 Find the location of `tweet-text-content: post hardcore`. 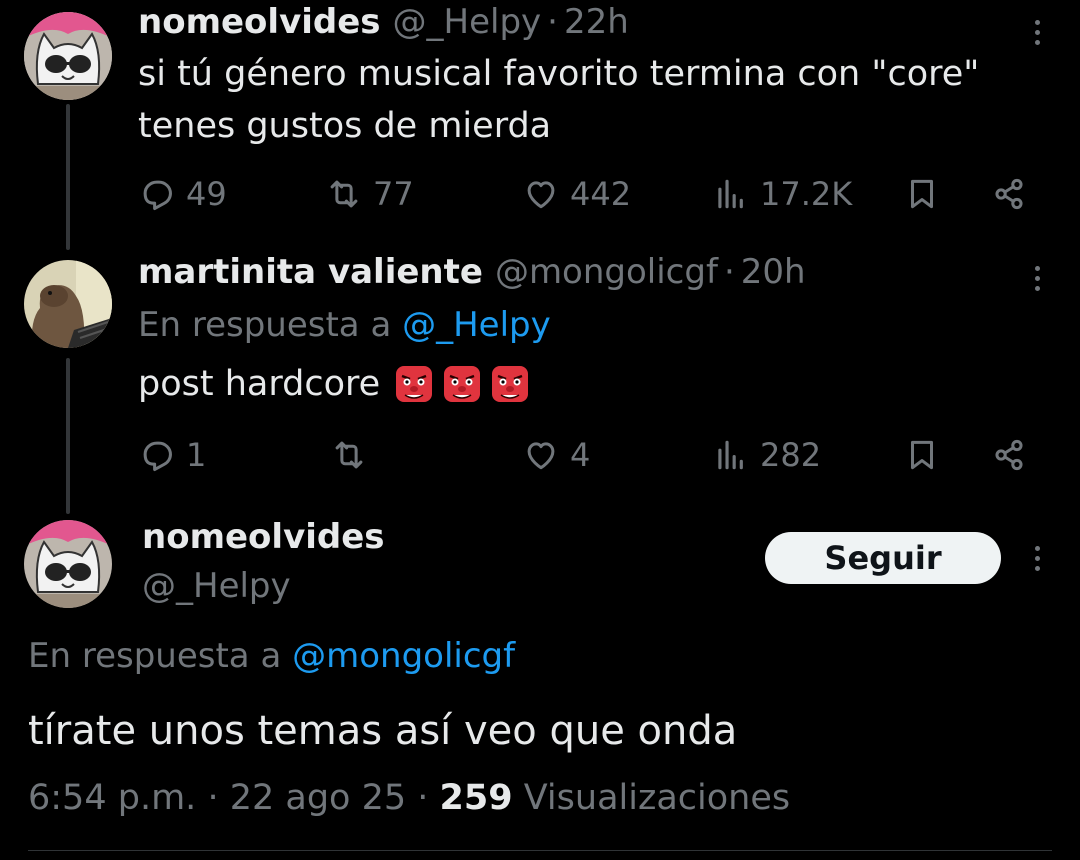

tweet-text-content: post hardcore is located at coordinates (259, 384).